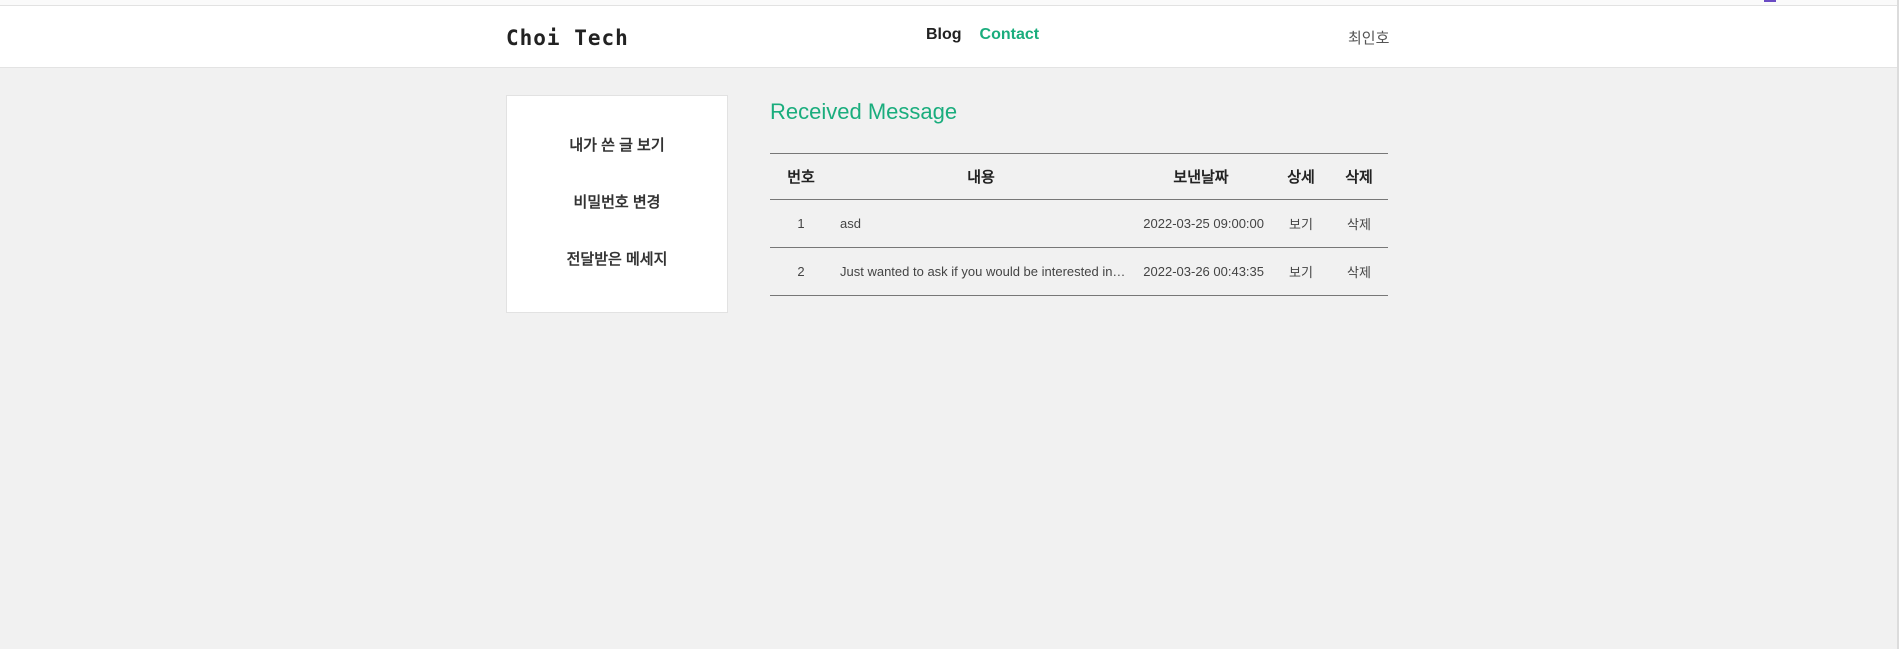  What do you see at coordinates (801, 271) in the screenshot?
I see `row-number: 2` at bounding box center [801, 271].